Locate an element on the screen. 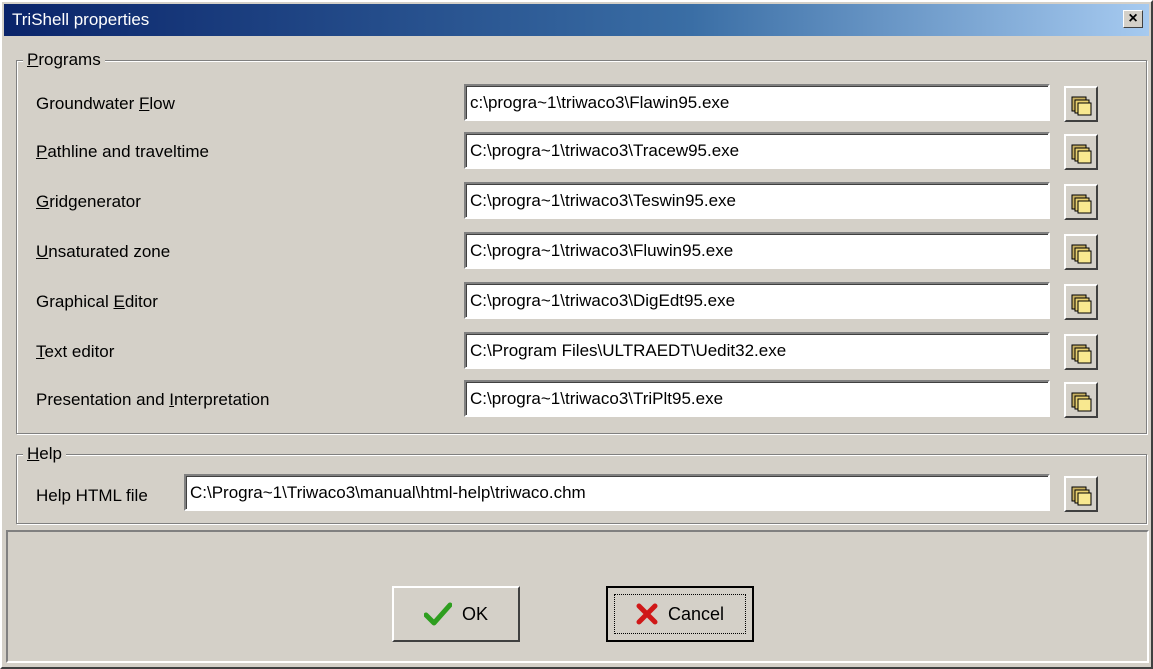 The image size is (1153, 669). program-label: Text editor is located at coordinates (75, 352).